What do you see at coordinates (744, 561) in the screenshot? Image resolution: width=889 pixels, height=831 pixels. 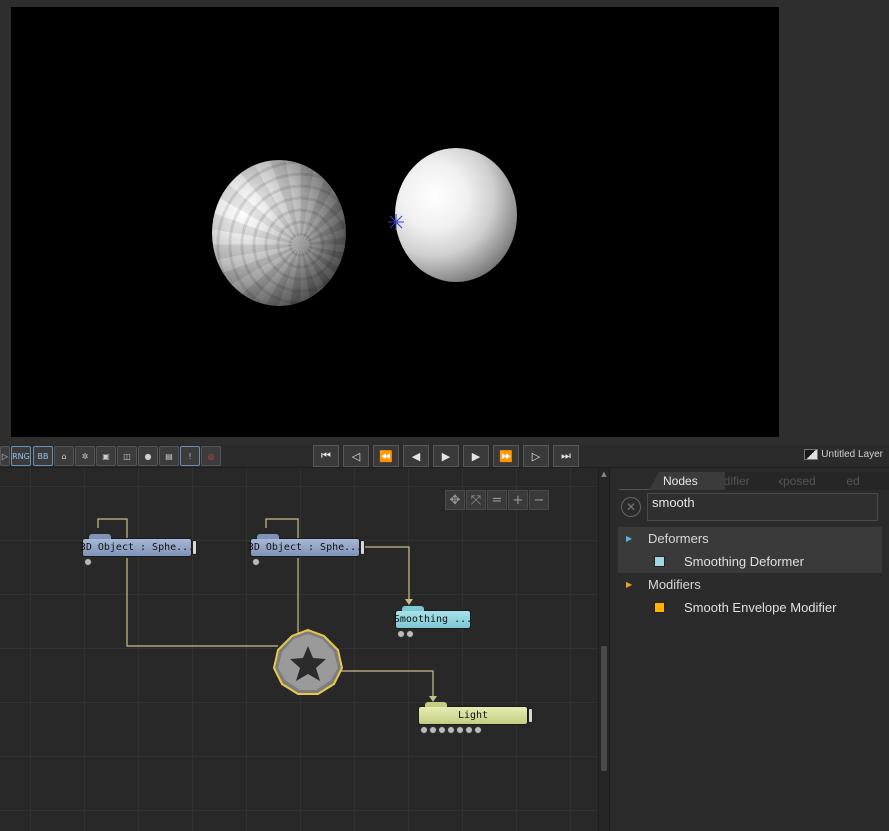 I see `result-label: Smoothing Deformer` at bounding box center [744, 561].